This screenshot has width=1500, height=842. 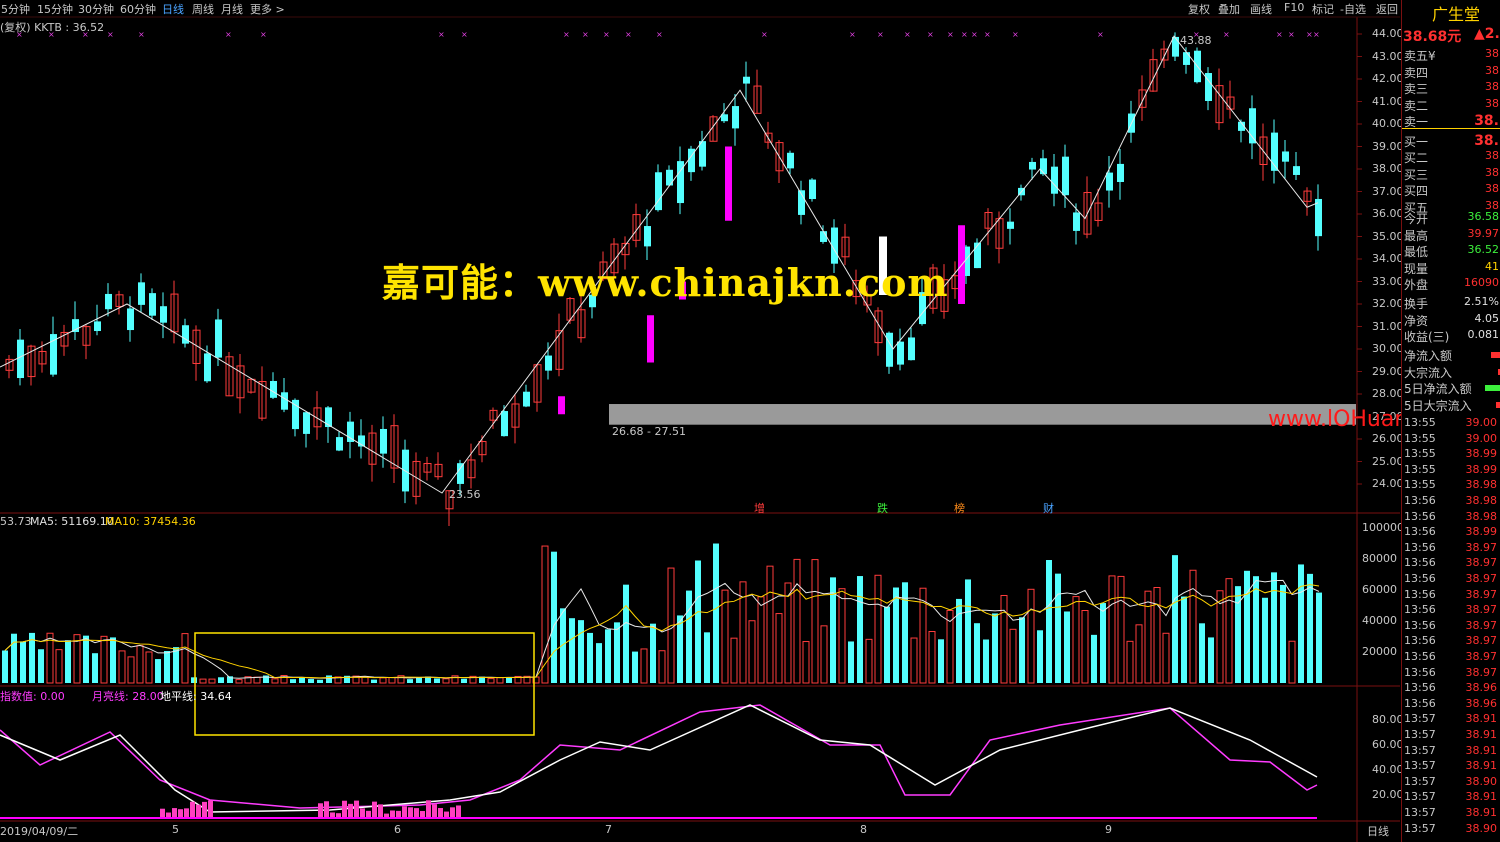 I want to click on stat-label: 收益(三), so click(x=1427, y=337).